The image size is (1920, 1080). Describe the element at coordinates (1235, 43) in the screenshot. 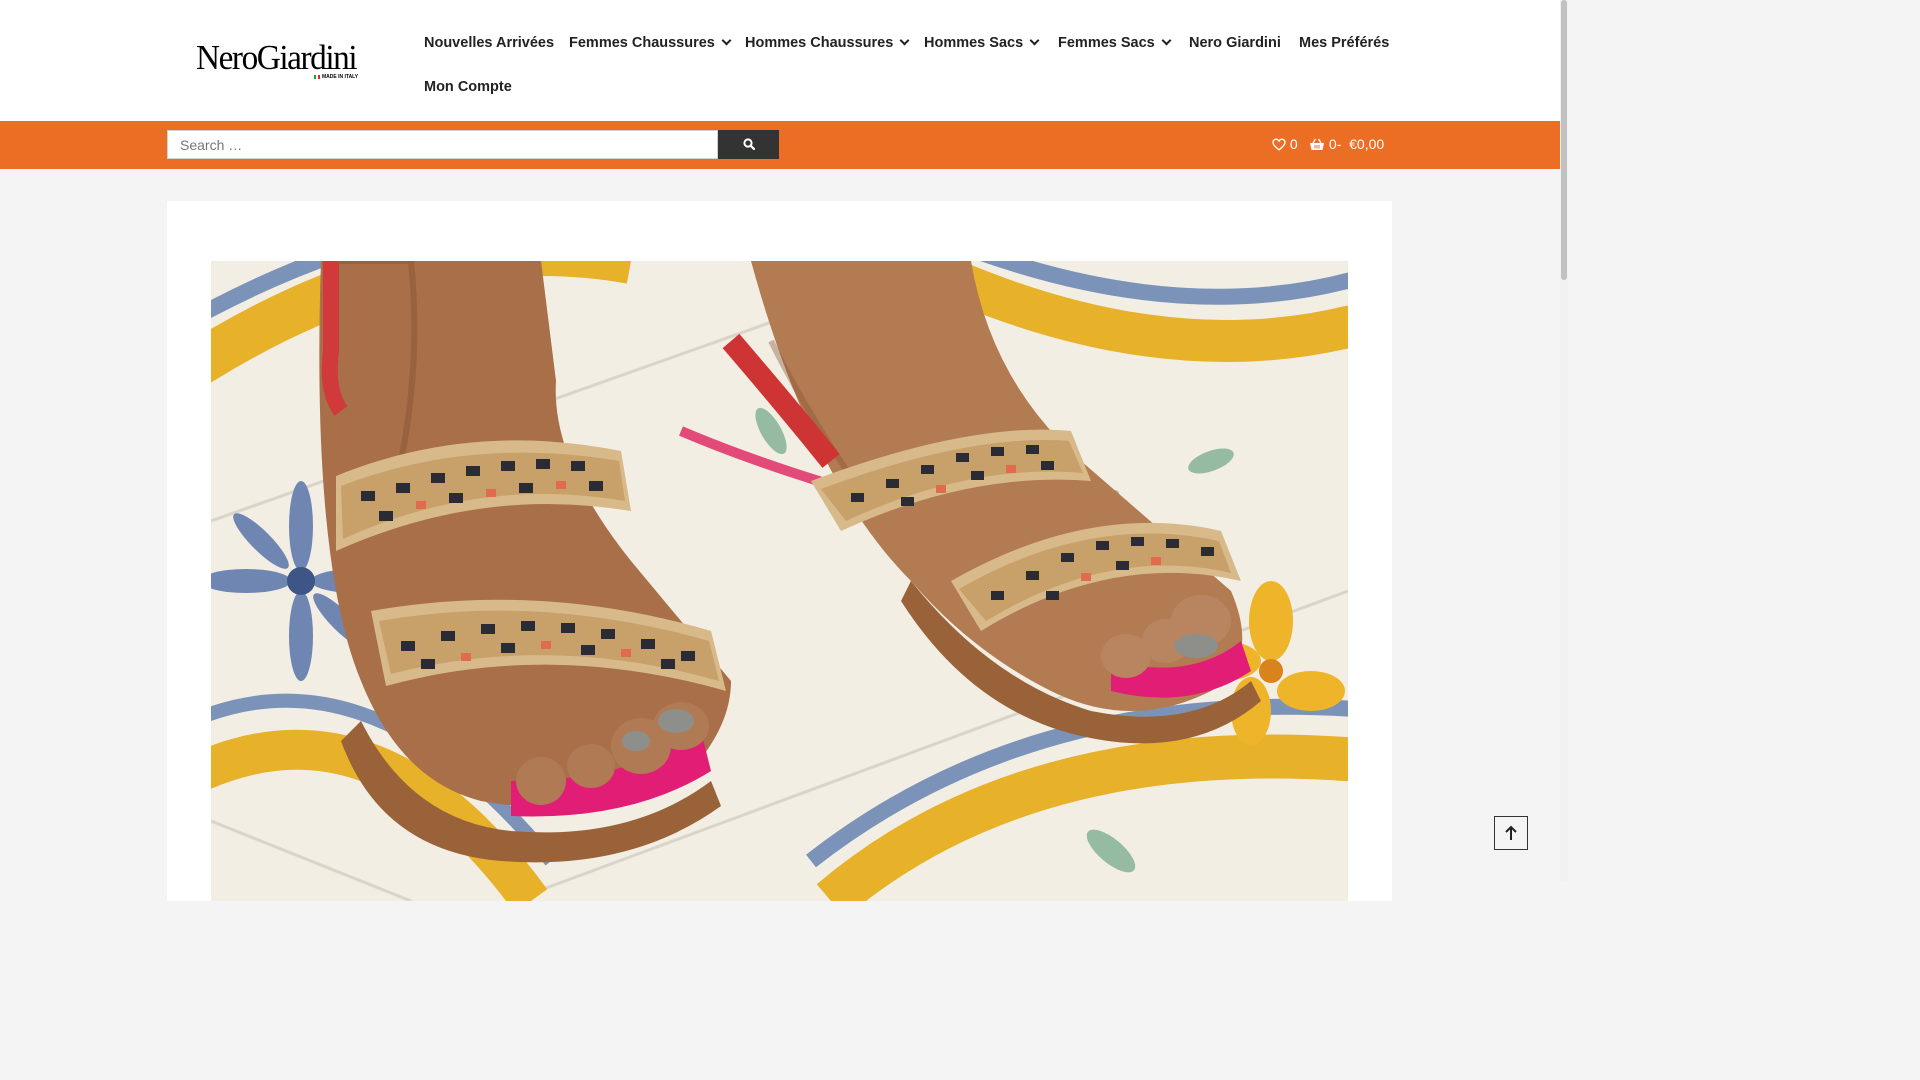

I see `nav-item-nero-giardini: Nero Giardini` at that location.